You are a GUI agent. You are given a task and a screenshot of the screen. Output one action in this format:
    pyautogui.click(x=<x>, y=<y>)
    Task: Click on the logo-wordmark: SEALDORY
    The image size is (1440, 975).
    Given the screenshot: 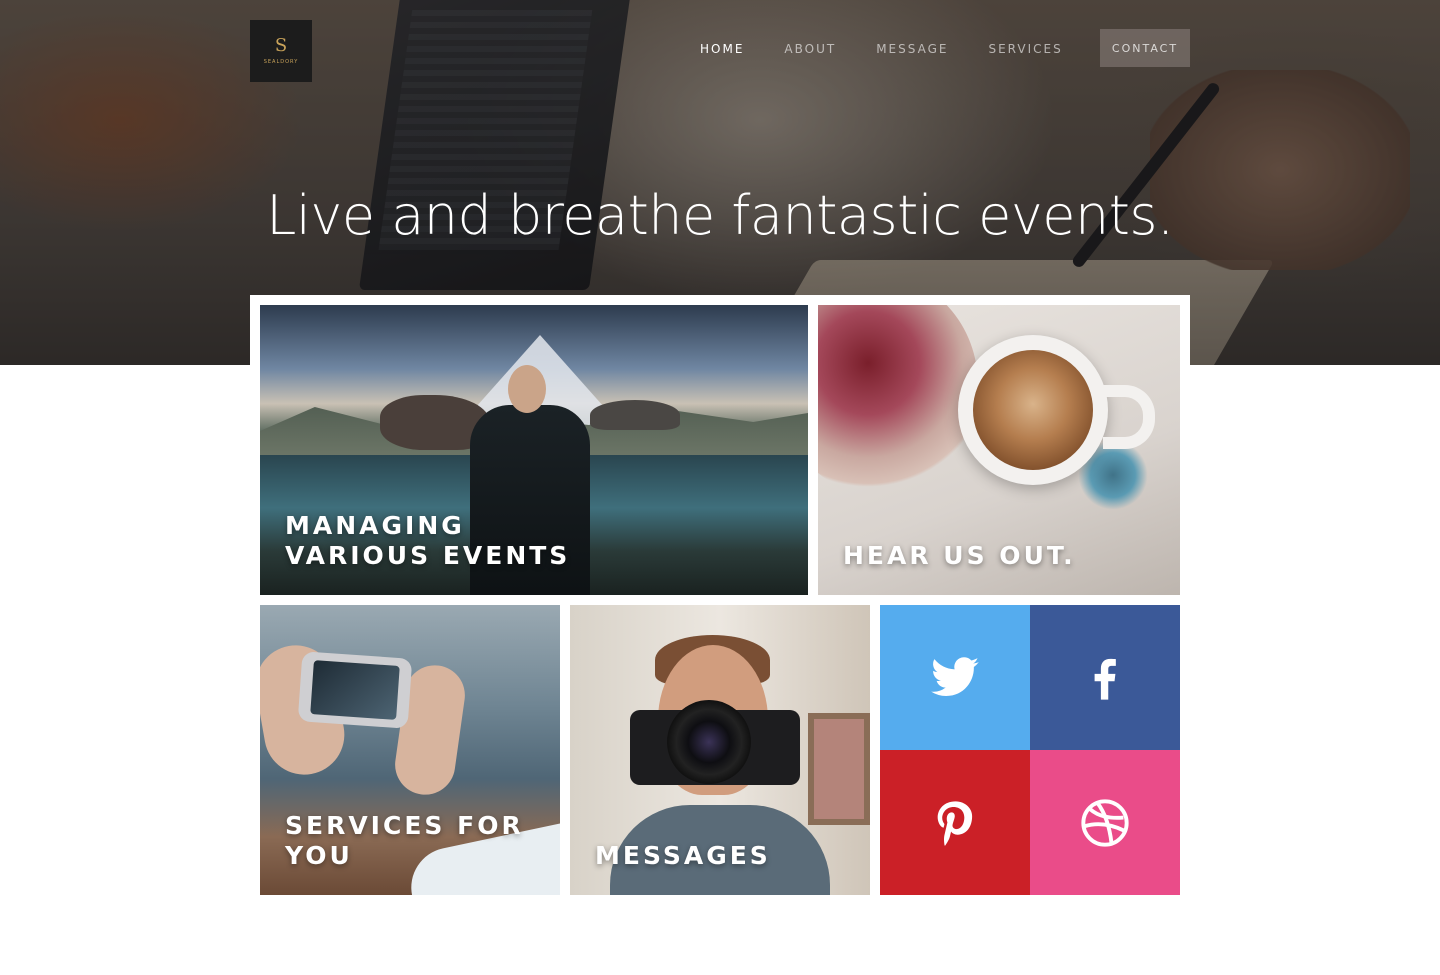 What is the action you would take?
    pyautogui.click(x=281, y=62)
    